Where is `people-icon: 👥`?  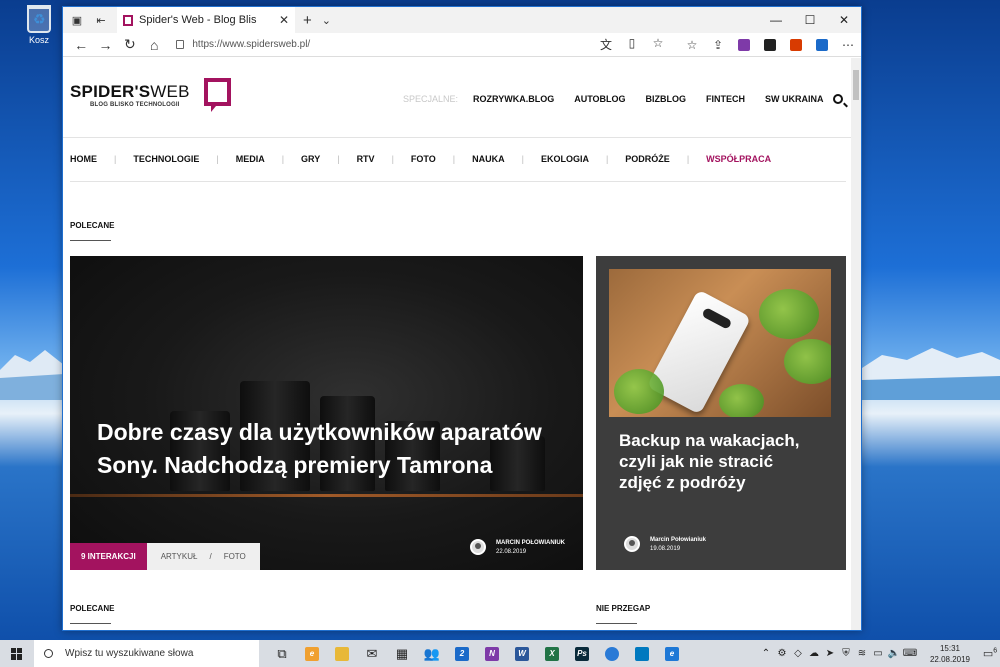 people-icon: 👥 is located at coordinates (432, 653).